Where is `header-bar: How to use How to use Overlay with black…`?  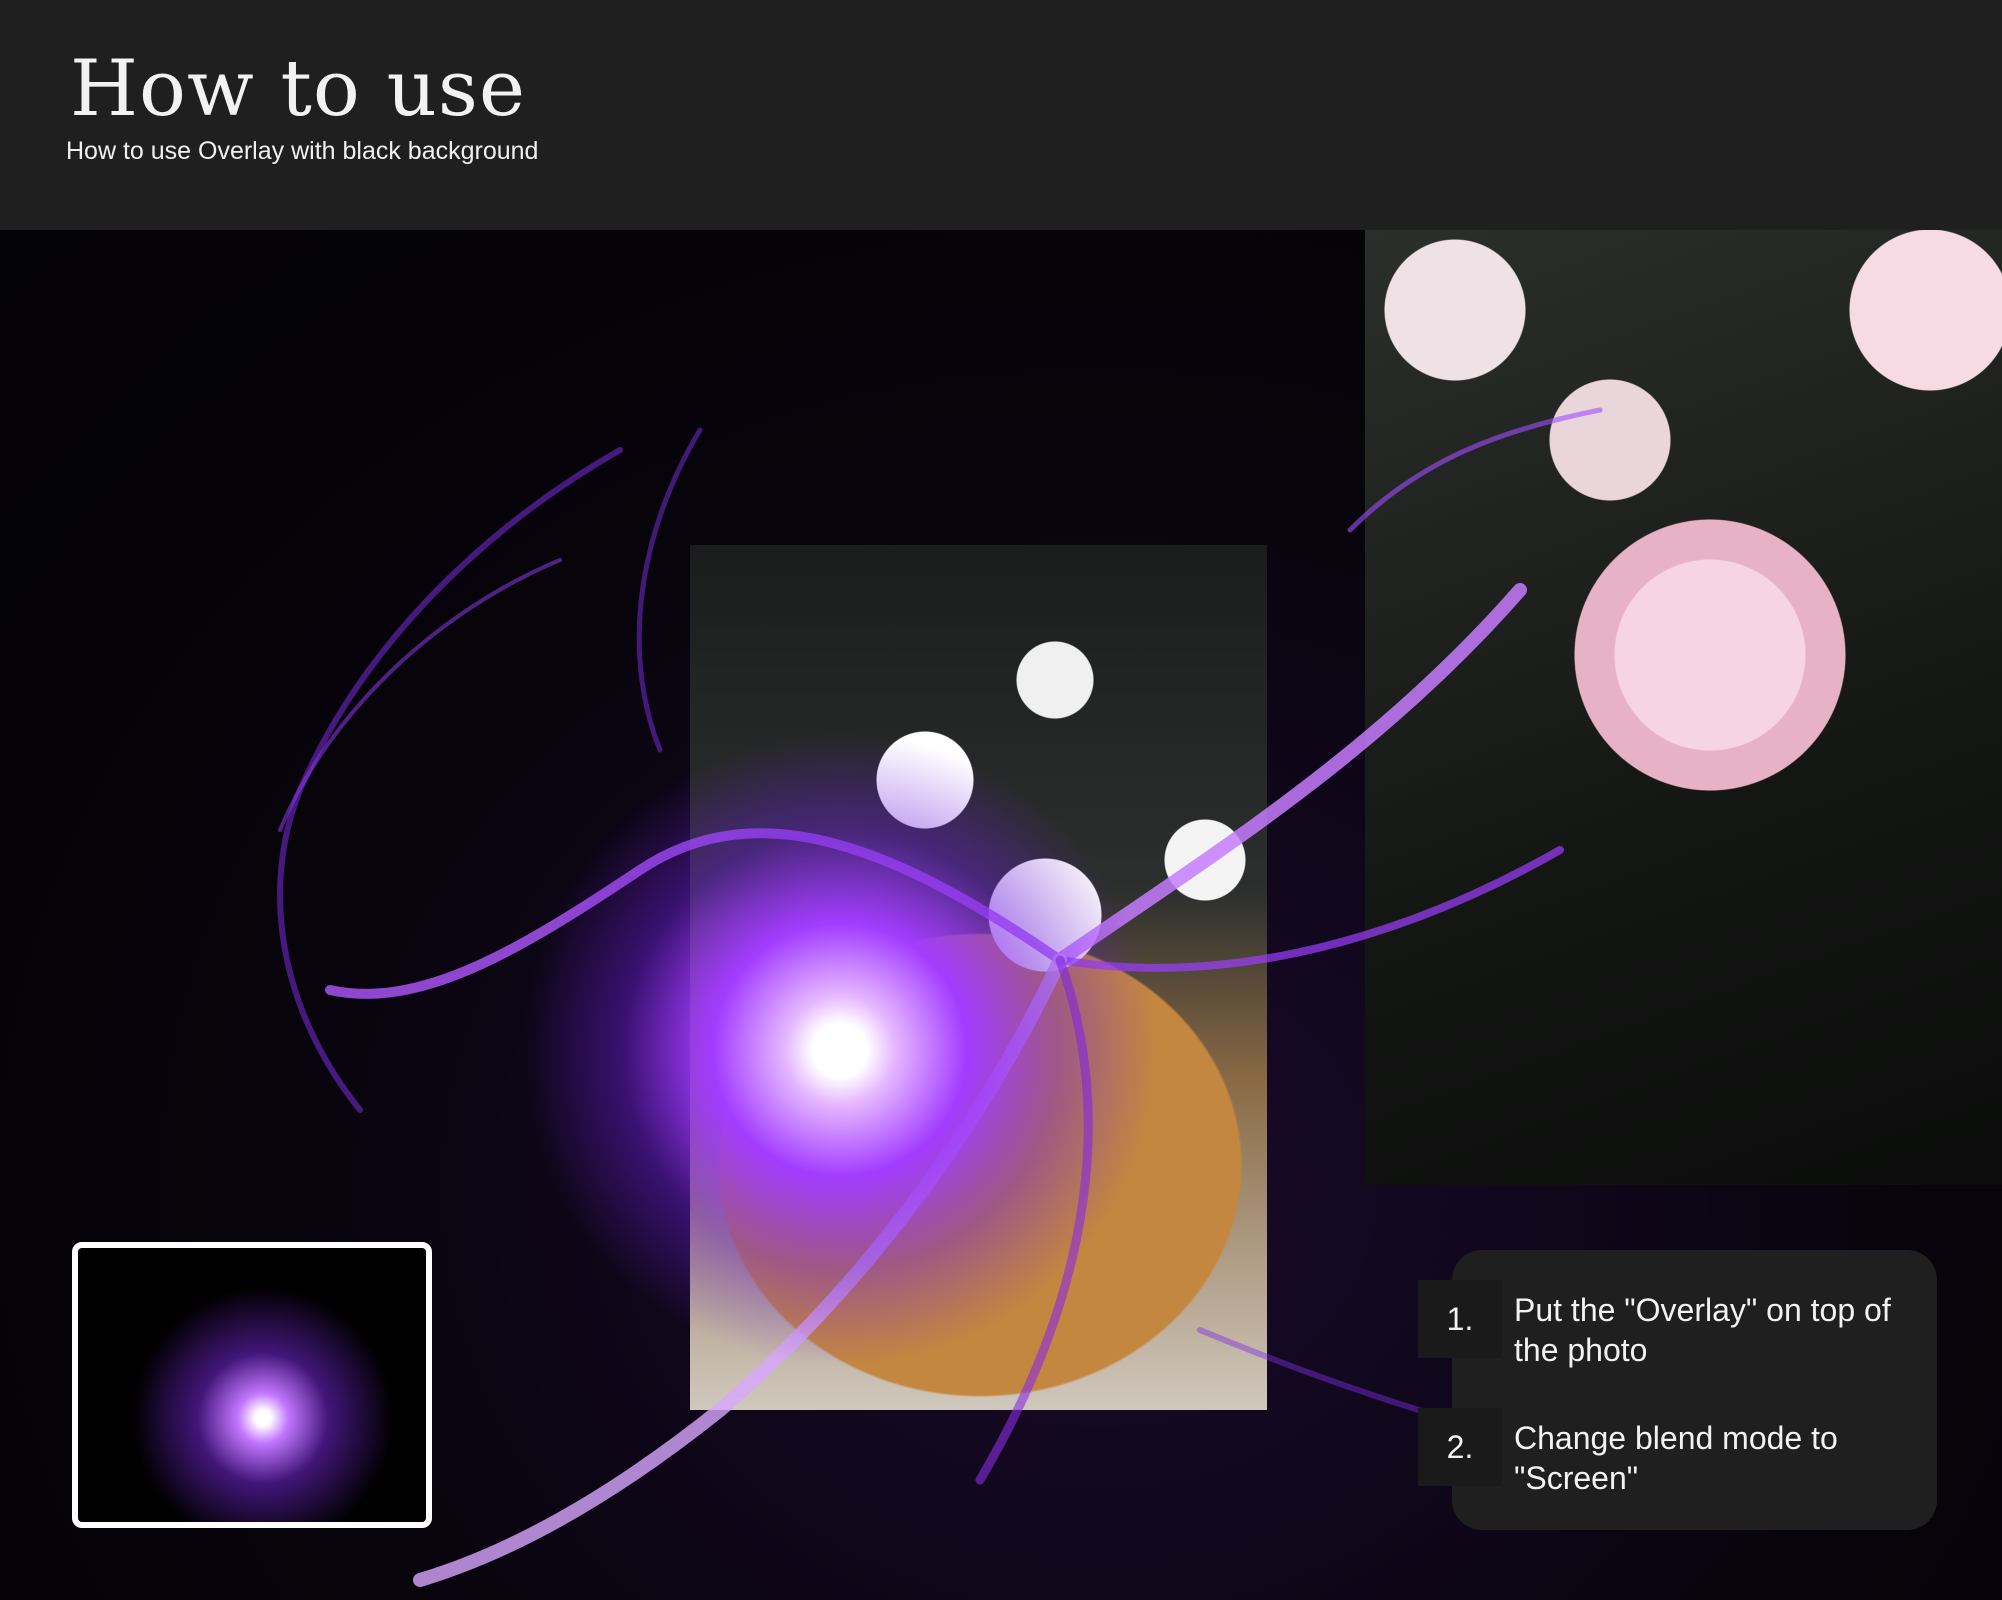
header-bar: How to use How to use Overlay with black… is located at coordinates (1001, 115).